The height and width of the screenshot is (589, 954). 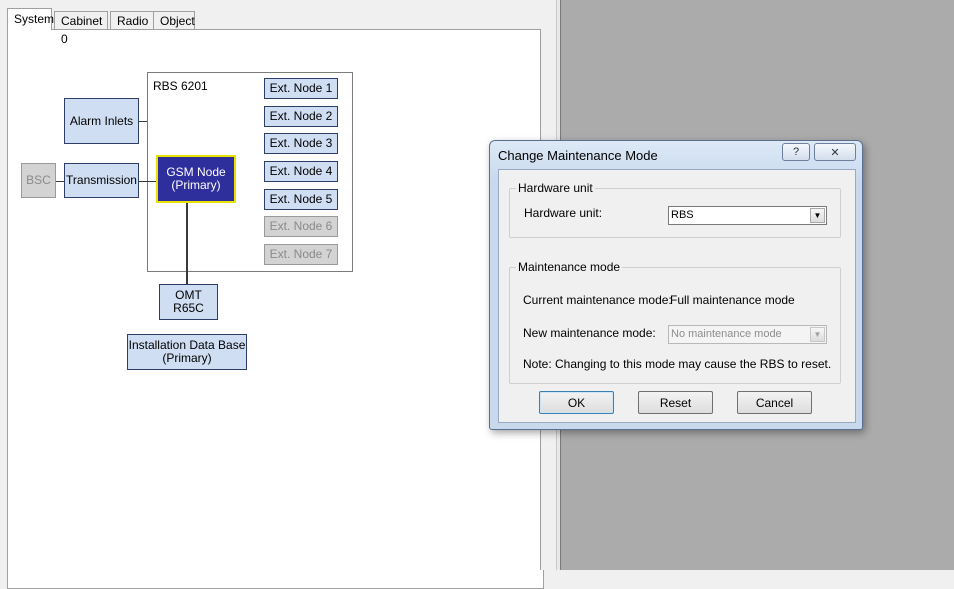 I want to click on gsm-node: GSM Node (Primary), so click(x=196, y=179).